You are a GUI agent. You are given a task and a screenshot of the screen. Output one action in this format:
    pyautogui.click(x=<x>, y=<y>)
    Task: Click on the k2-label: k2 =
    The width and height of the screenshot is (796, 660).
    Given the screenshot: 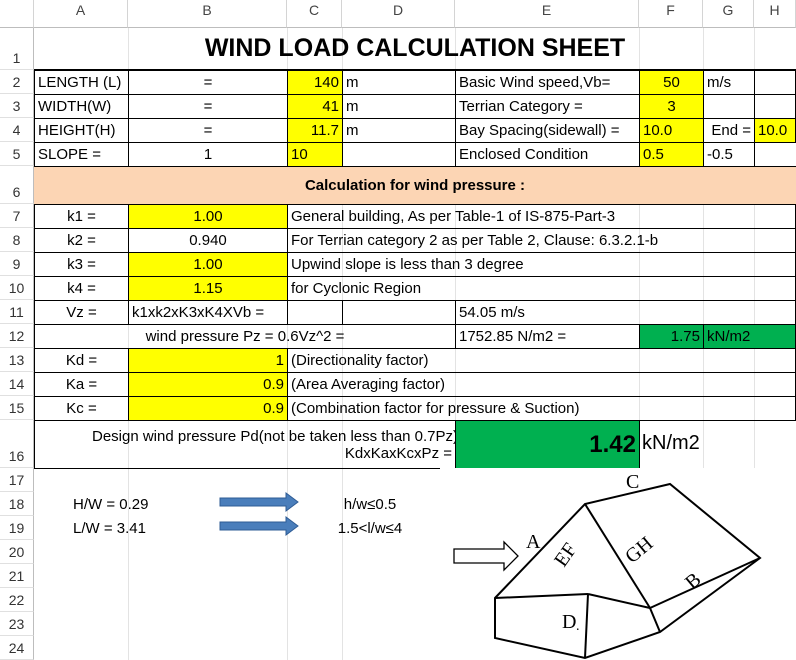 What is the action you would take?
    pyautogui.click(x=81, y=240)
    